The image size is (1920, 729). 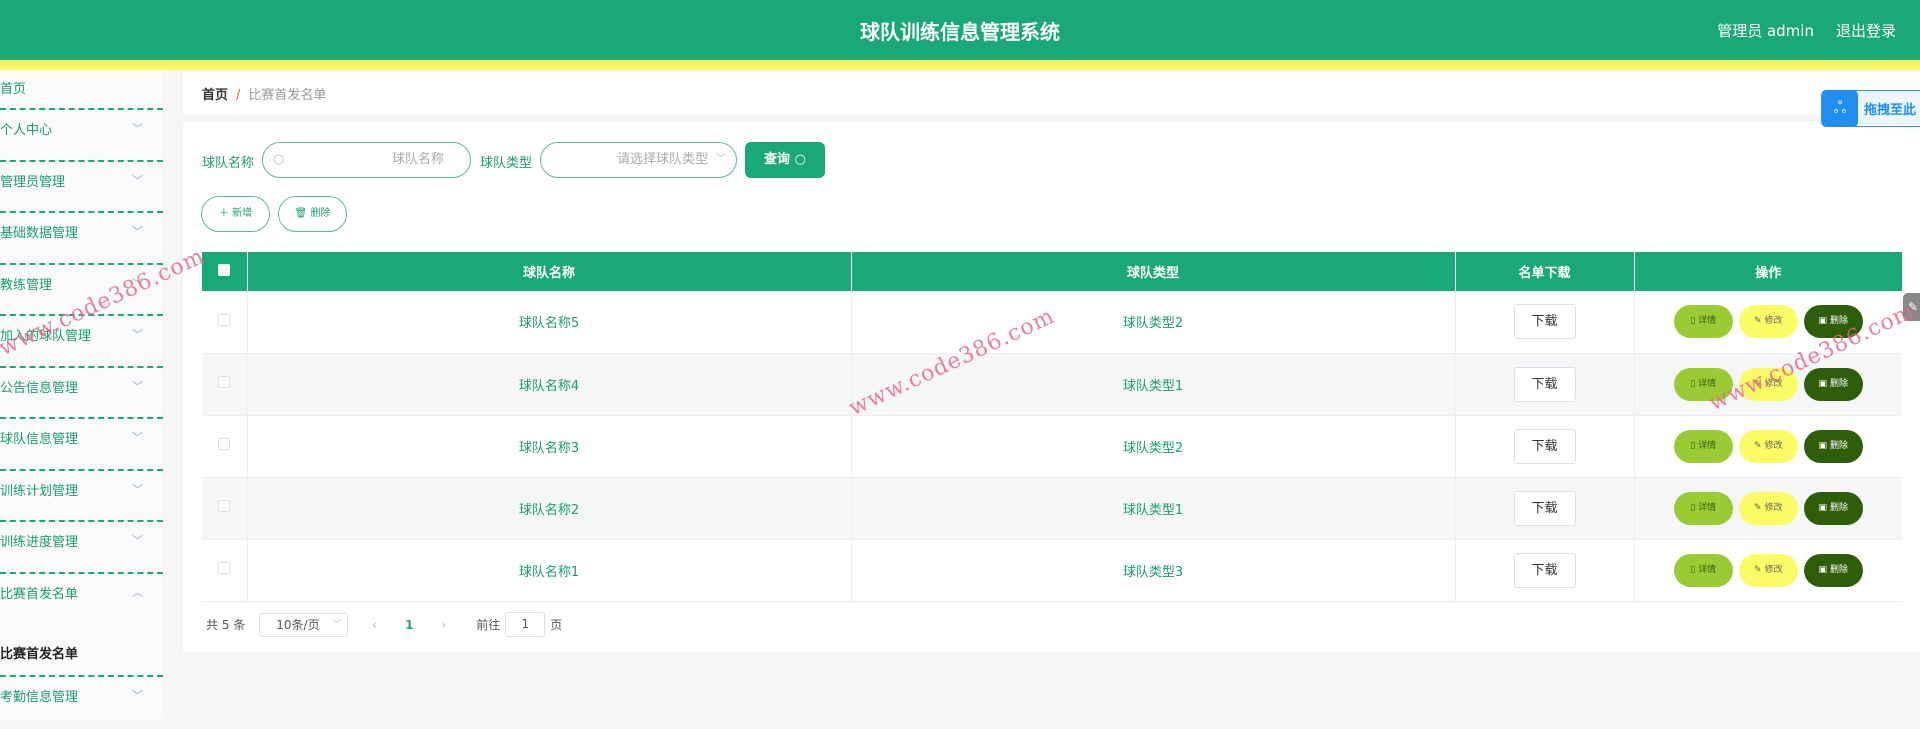 What do you see at coordinates (304, 624) in the screenshot?
I see `page-size-select: 10条/页 ﹀` at bounding box center [304, 624].